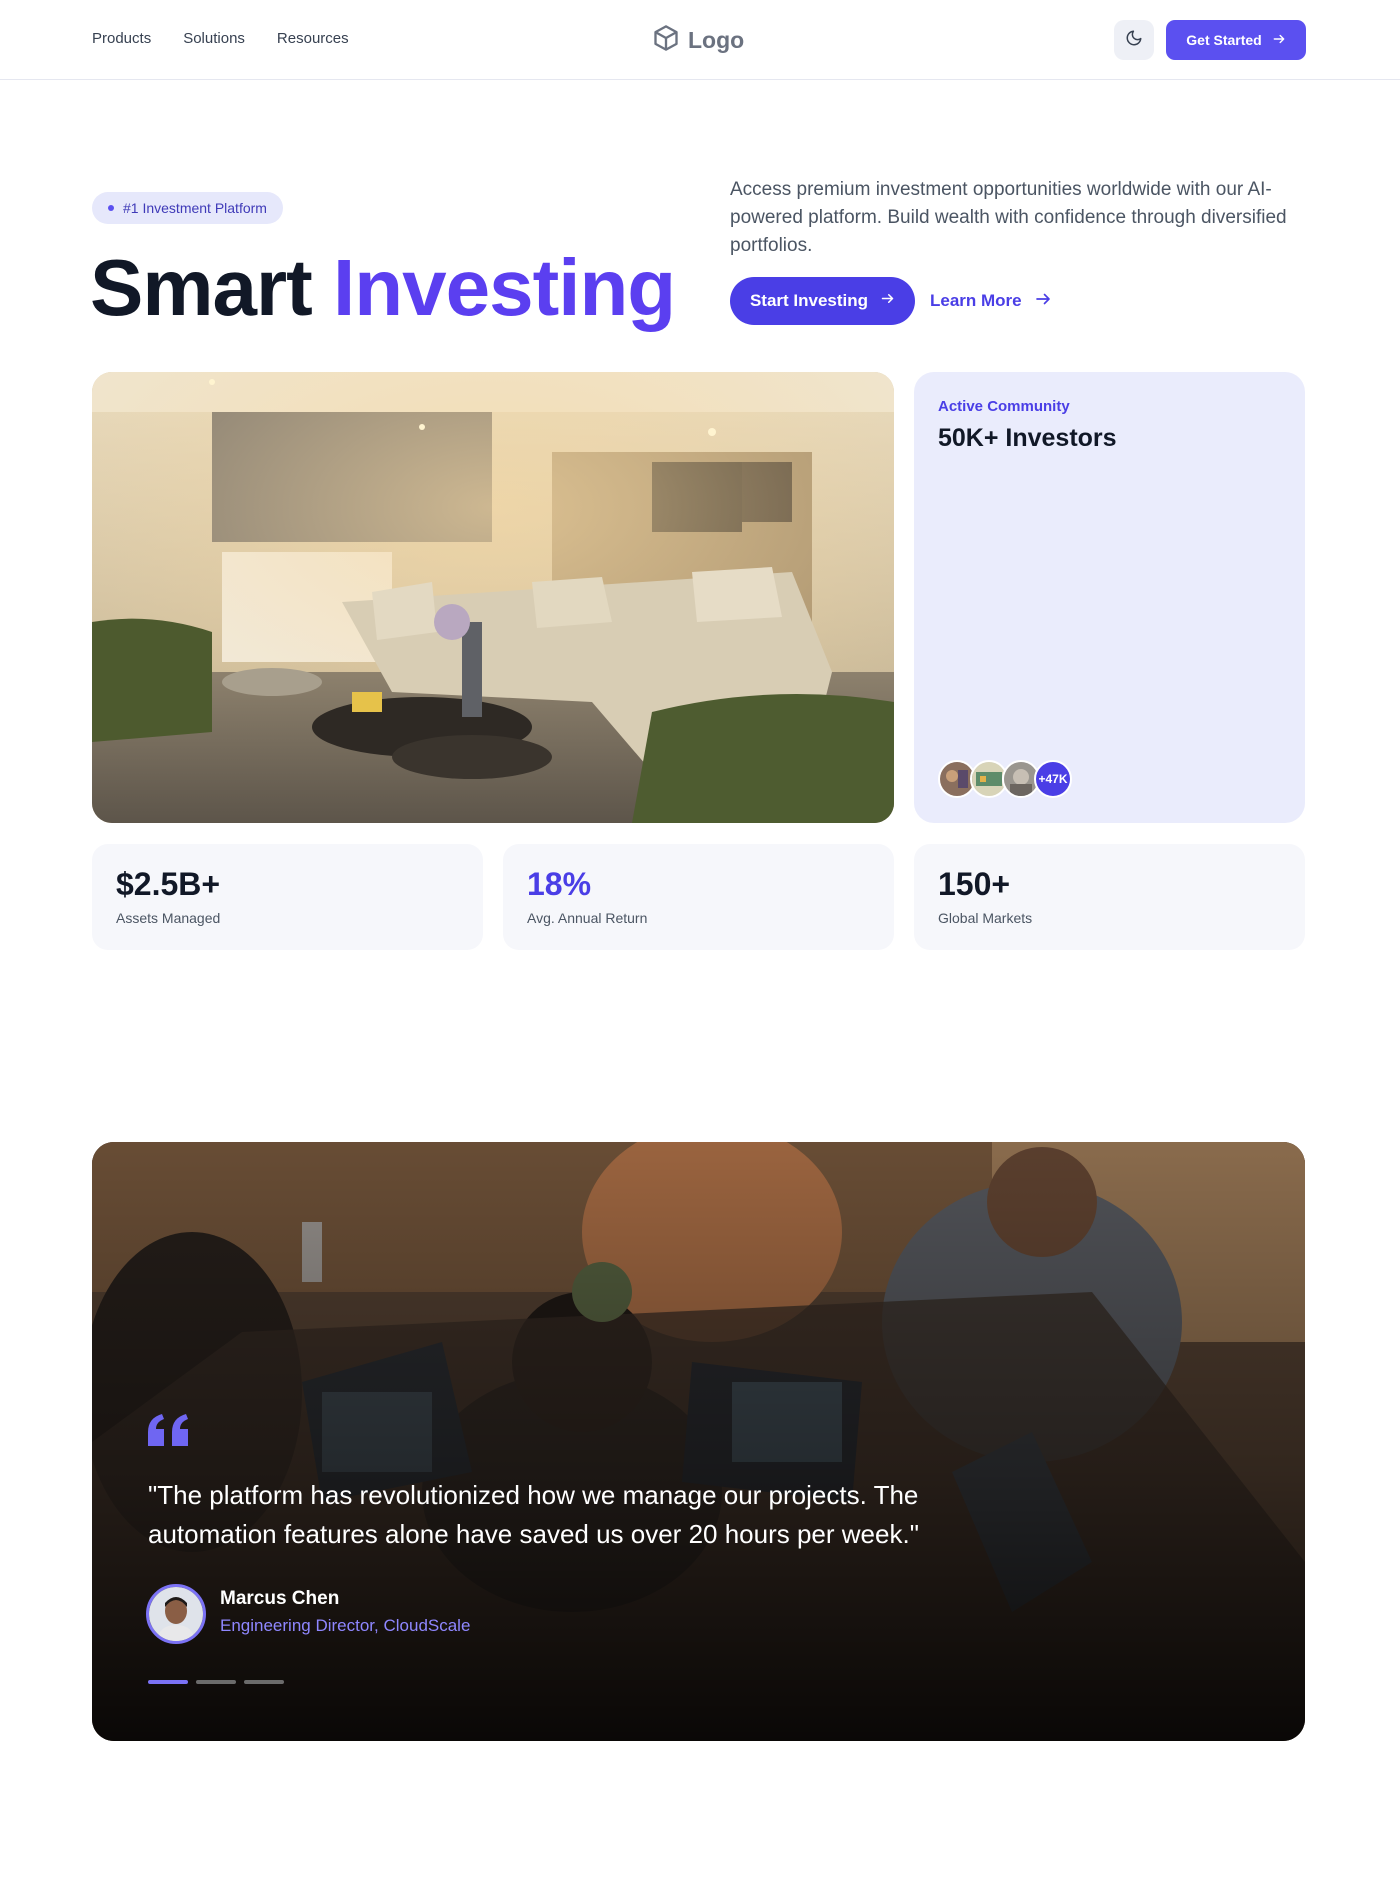 The height and width of the screenshot is (1900, 1400). Describe the element at coordinates (345, 1625) in the screenshot. I see `author-role: Engineering Director, CloudScale` at that location.